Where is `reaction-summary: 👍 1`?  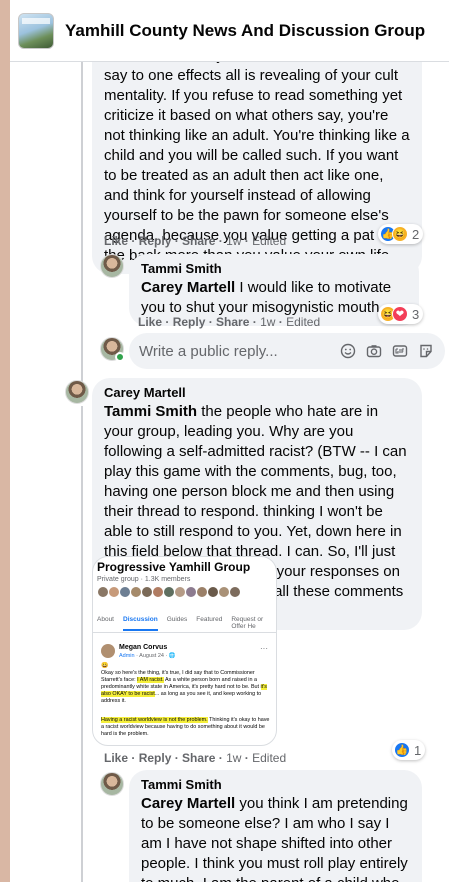
reaction-summary: 👍 1 is located at coordinates (409, 750).